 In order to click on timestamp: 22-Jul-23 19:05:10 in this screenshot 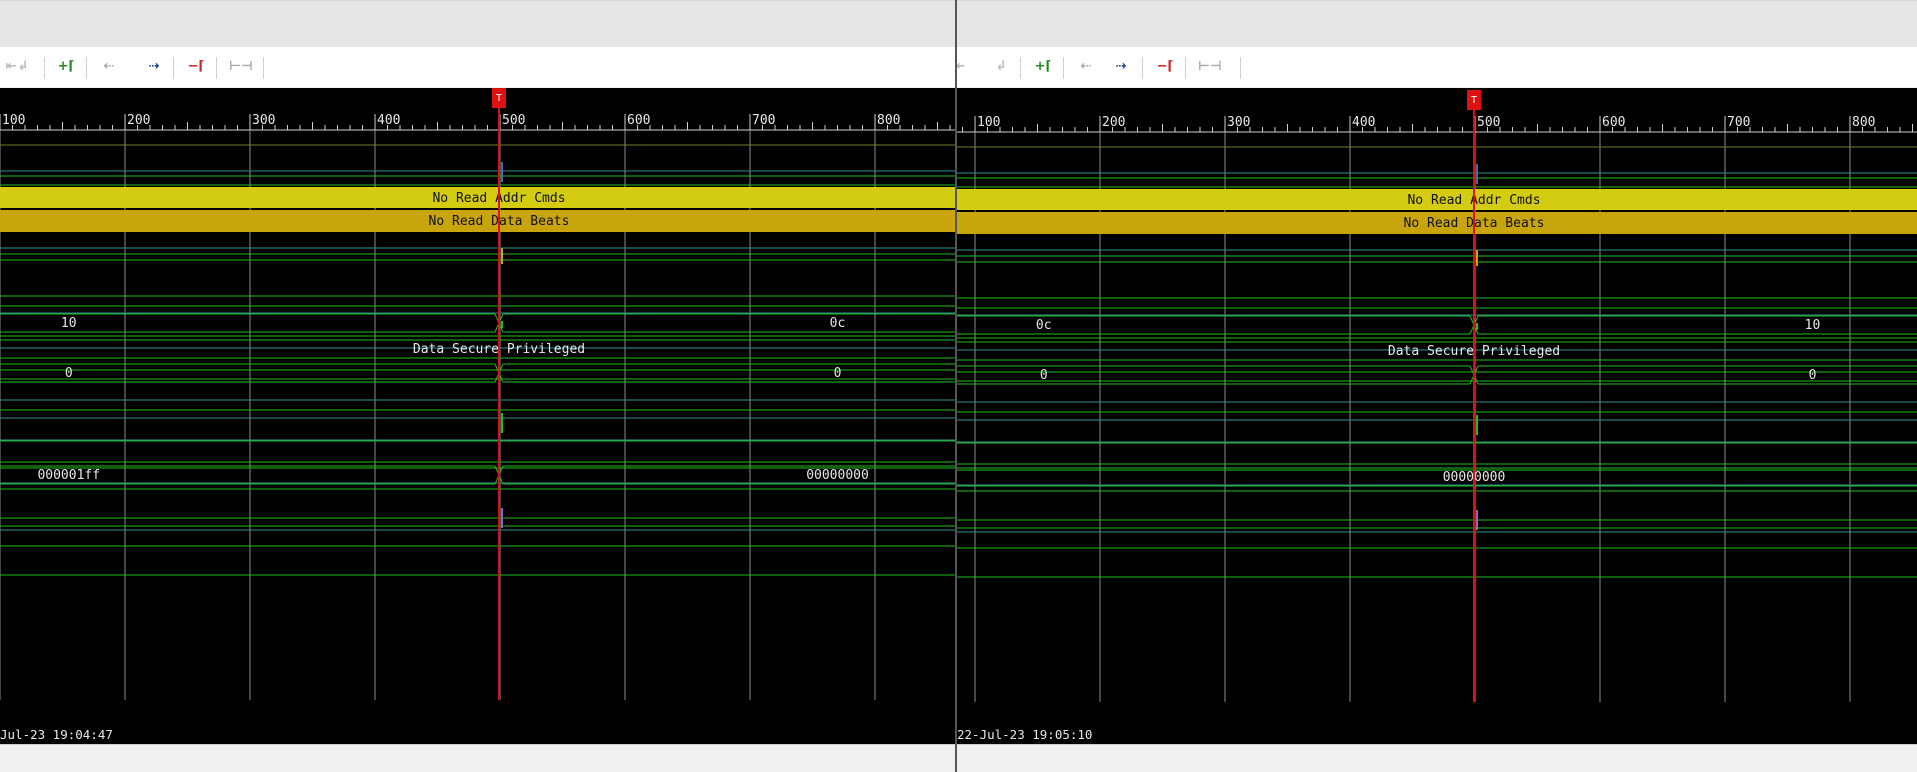, I will do `click(1025, 734)`.